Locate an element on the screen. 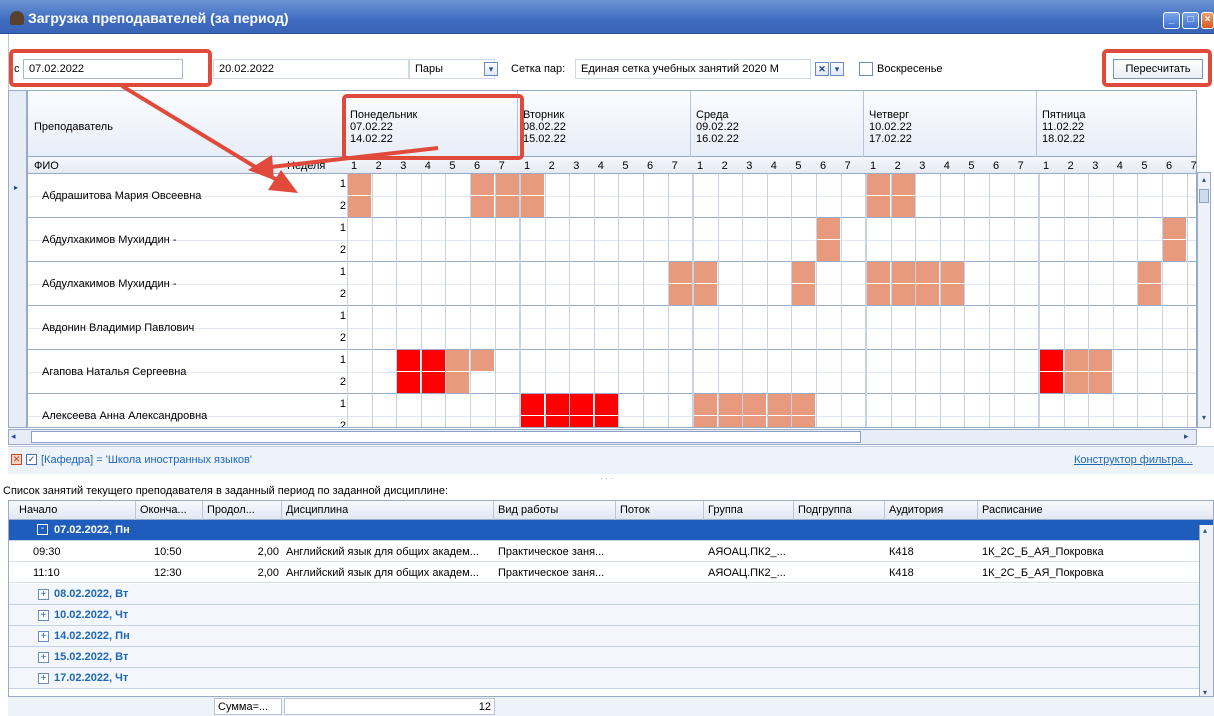 This screenshot has height=716, width=1214. group-label: 14.02.2022, Пн is located at coordinates (92, 636).